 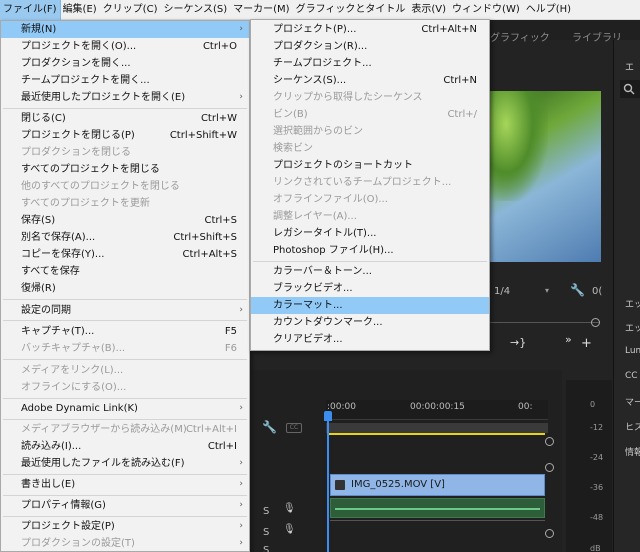 I want to click on new-bin: ビン(B) Ctrl+/, so click(x=370, y=114).